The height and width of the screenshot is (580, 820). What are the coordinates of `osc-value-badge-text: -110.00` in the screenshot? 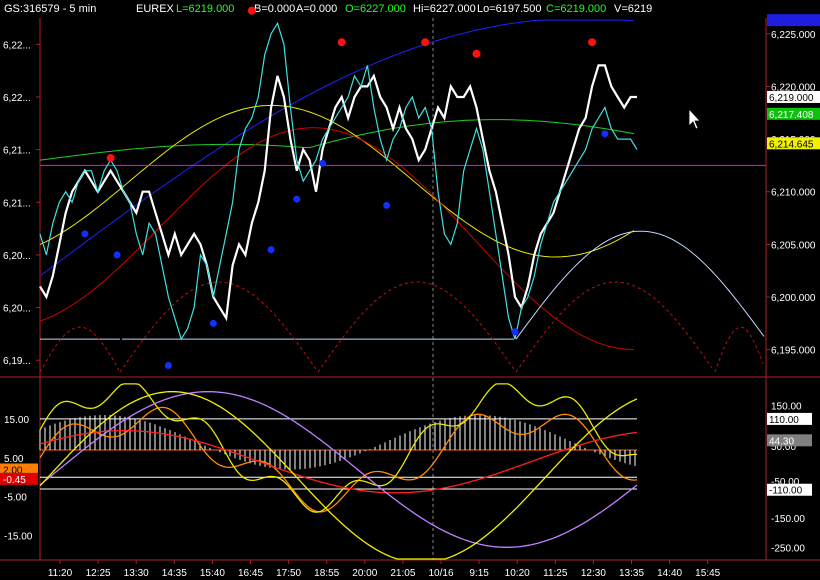 It's located at (786, 491).